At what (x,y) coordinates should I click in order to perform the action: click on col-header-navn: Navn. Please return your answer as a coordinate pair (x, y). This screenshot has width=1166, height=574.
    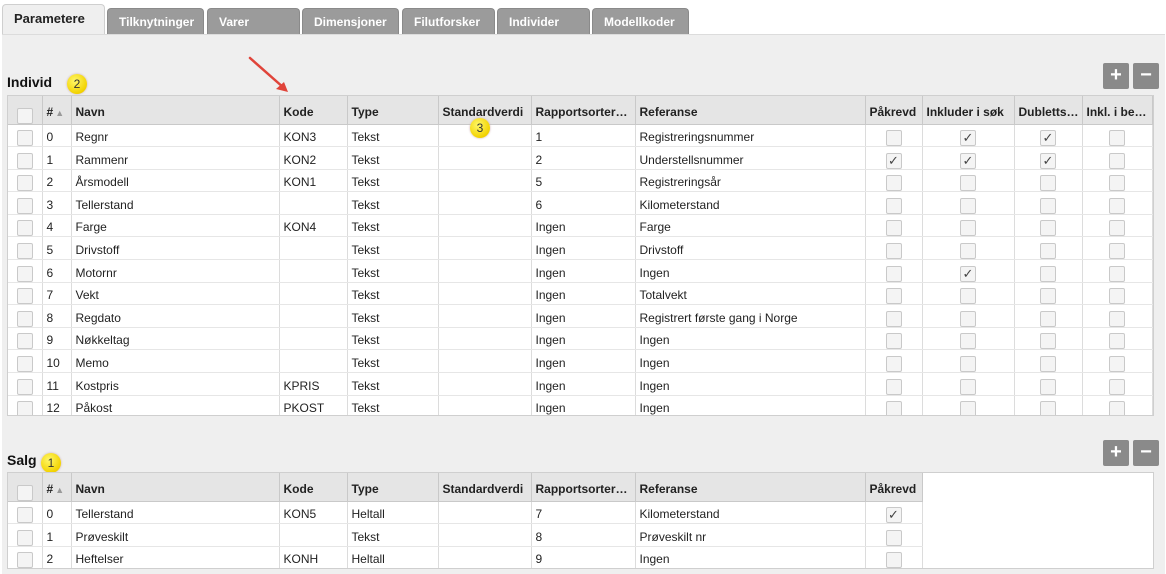
    Looking at the image, I should click on (175, 487).